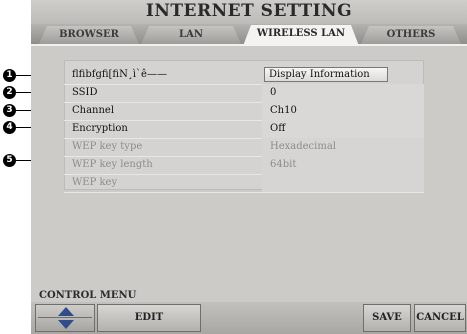  I want to click on setting-row-wep-key-type: WEP key type Hexadecimal, so click(244, 147).